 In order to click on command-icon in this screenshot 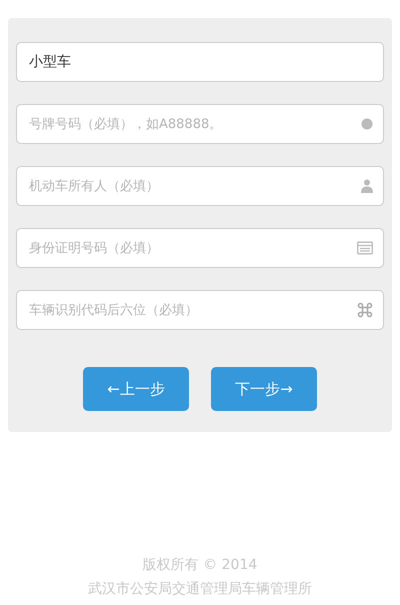, I will do `click(365, 310)`.